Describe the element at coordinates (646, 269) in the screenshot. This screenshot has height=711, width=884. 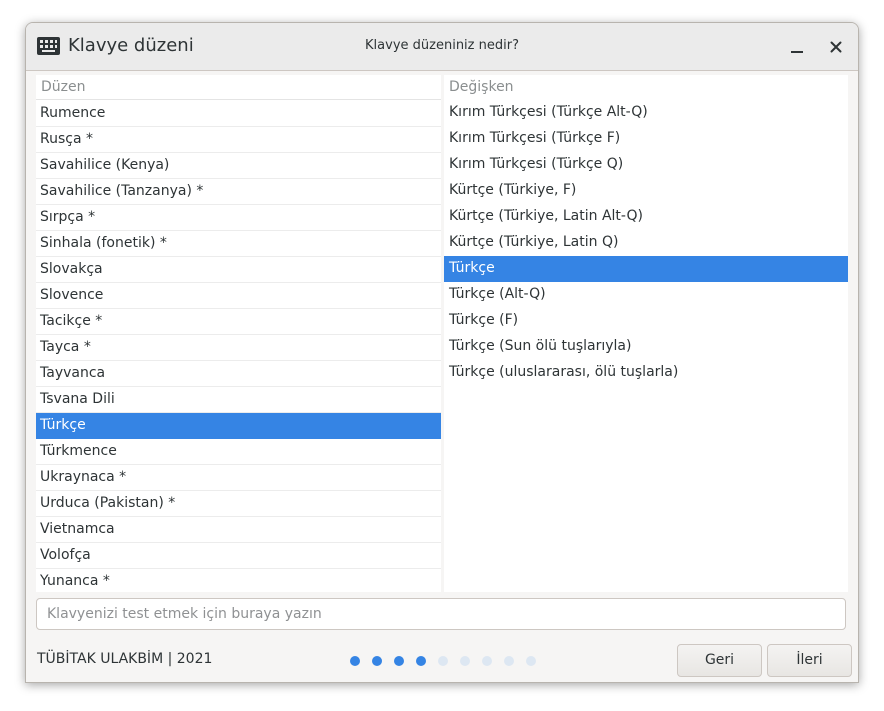
I see `variant-list-item: Türkçe` at that location.